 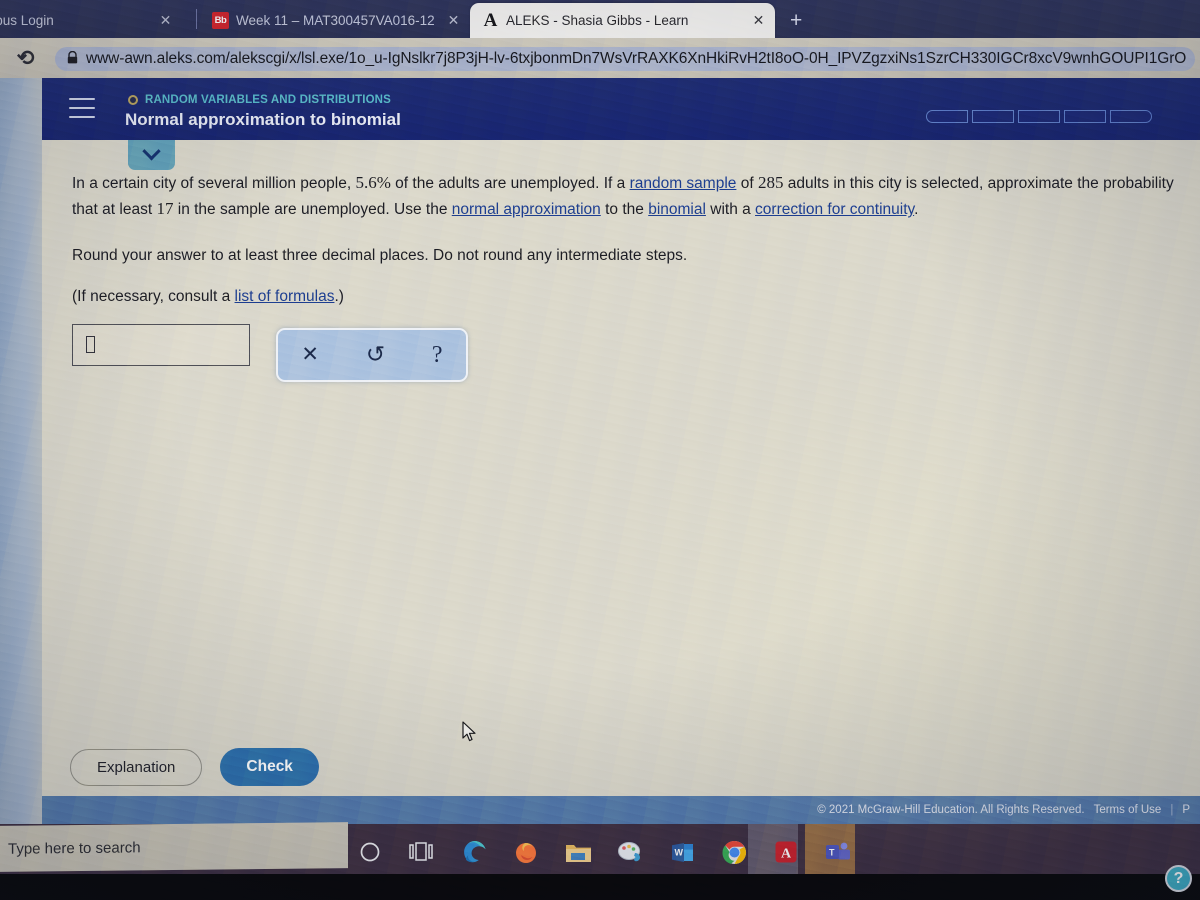 What do you see at coordinates (375, 354) in the screenshot?
I see `undo-button: ↺` at bounding box center [375, 354].